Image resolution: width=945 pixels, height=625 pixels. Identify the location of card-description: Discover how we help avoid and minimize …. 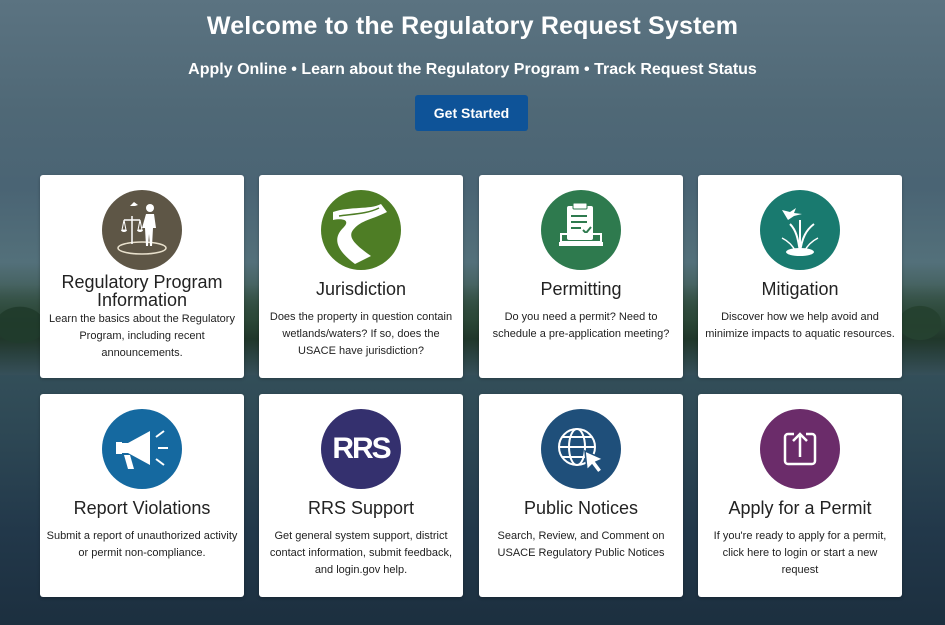
(800, 325).